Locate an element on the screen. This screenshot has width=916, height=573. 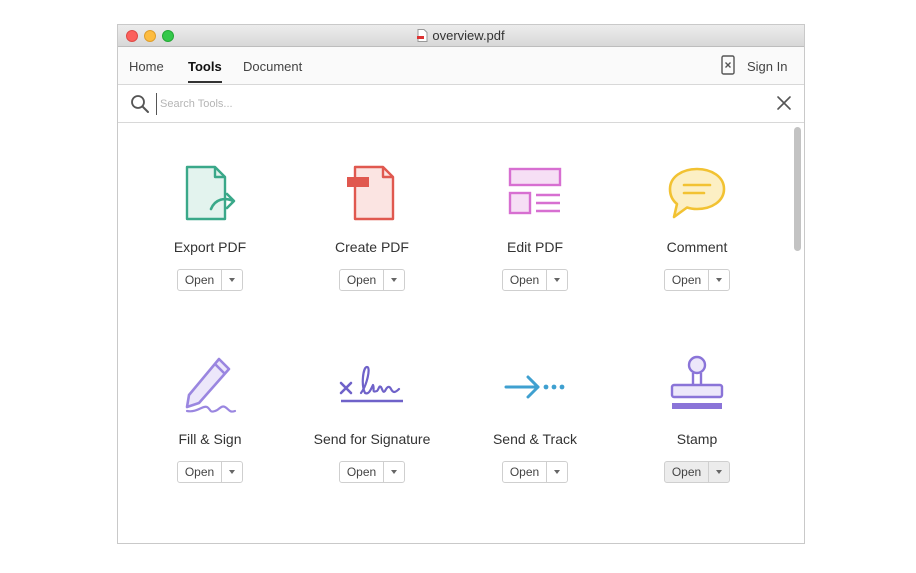
export-pdf-icon is located at coordinates (210, 193).